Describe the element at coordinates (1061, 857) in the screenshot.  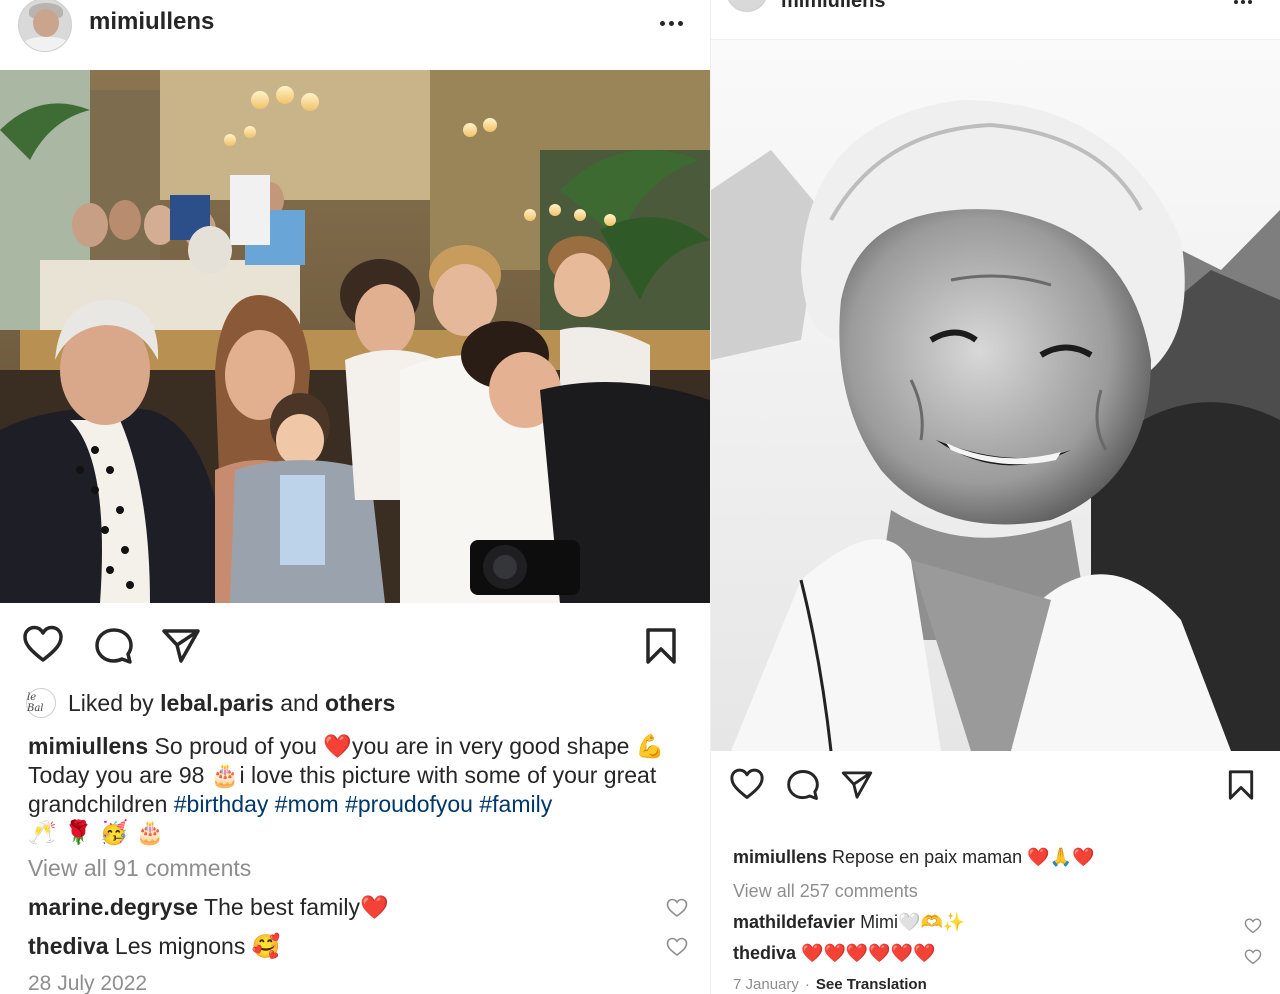
I see `heart-pray-emoji: ❤️🙏❤️` at that location.